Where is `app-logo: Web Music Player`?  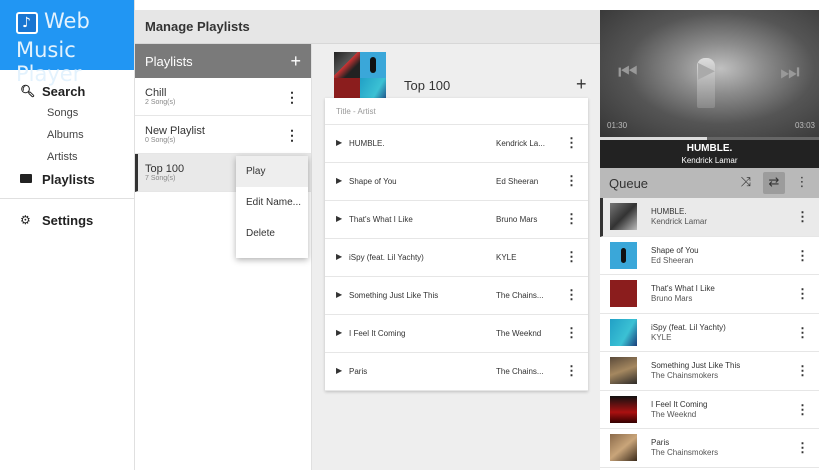 app-logo: Web Music Player is located at coordinates (67, 43).